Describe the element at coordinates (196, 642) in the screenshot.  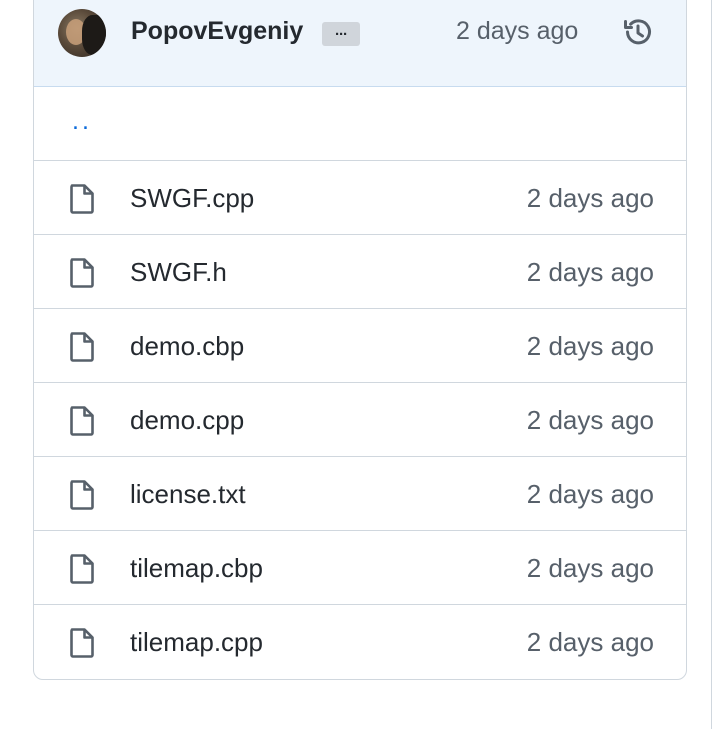
I see `file-name-link: tilemap.cpp` at that location.